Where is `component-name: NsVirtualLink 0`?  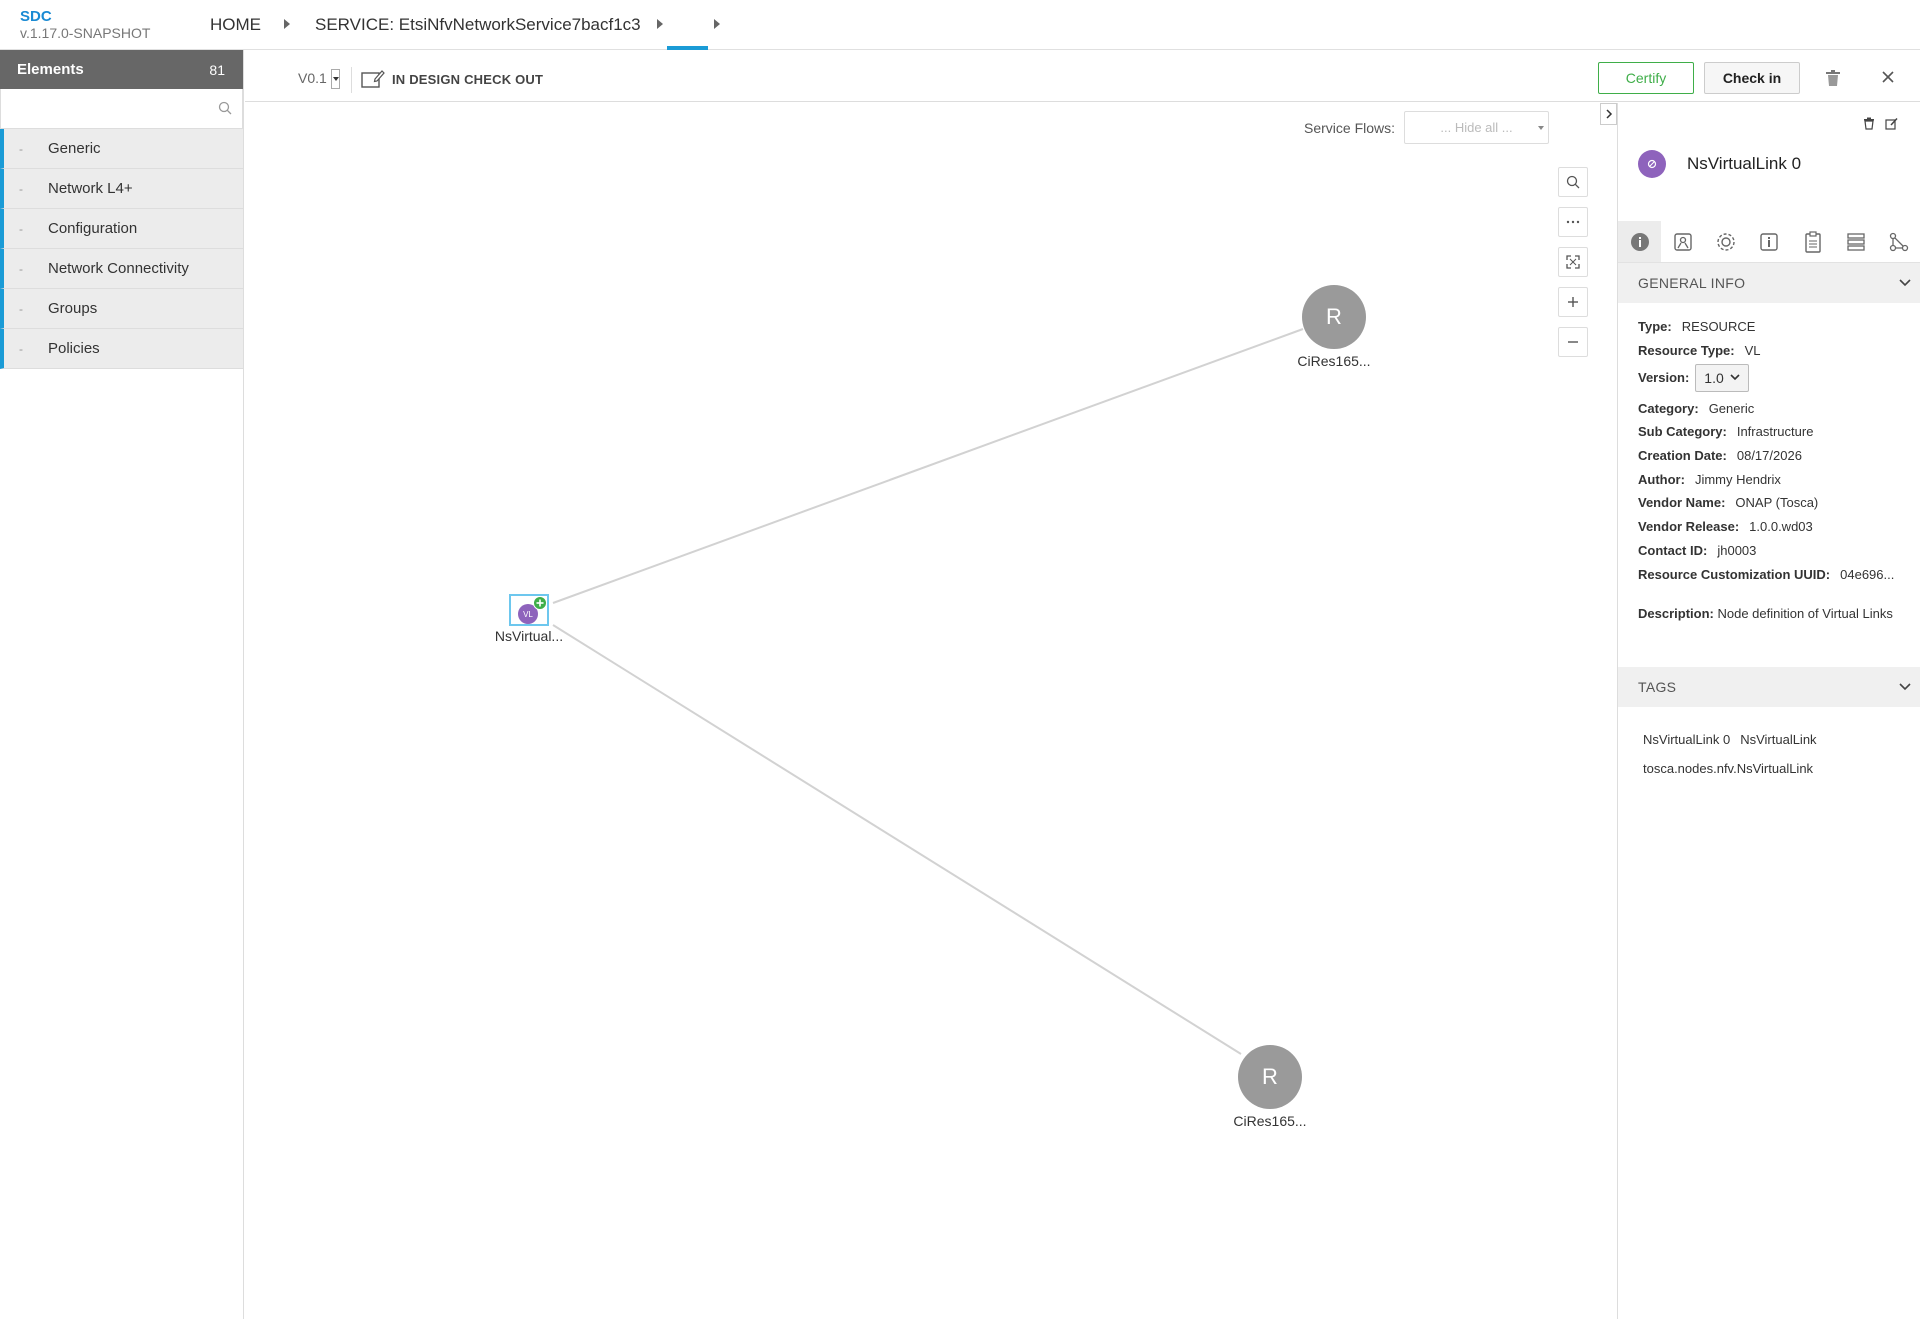 component-name: NsVirtualLink 0 is located at coordinates (1744, 163).